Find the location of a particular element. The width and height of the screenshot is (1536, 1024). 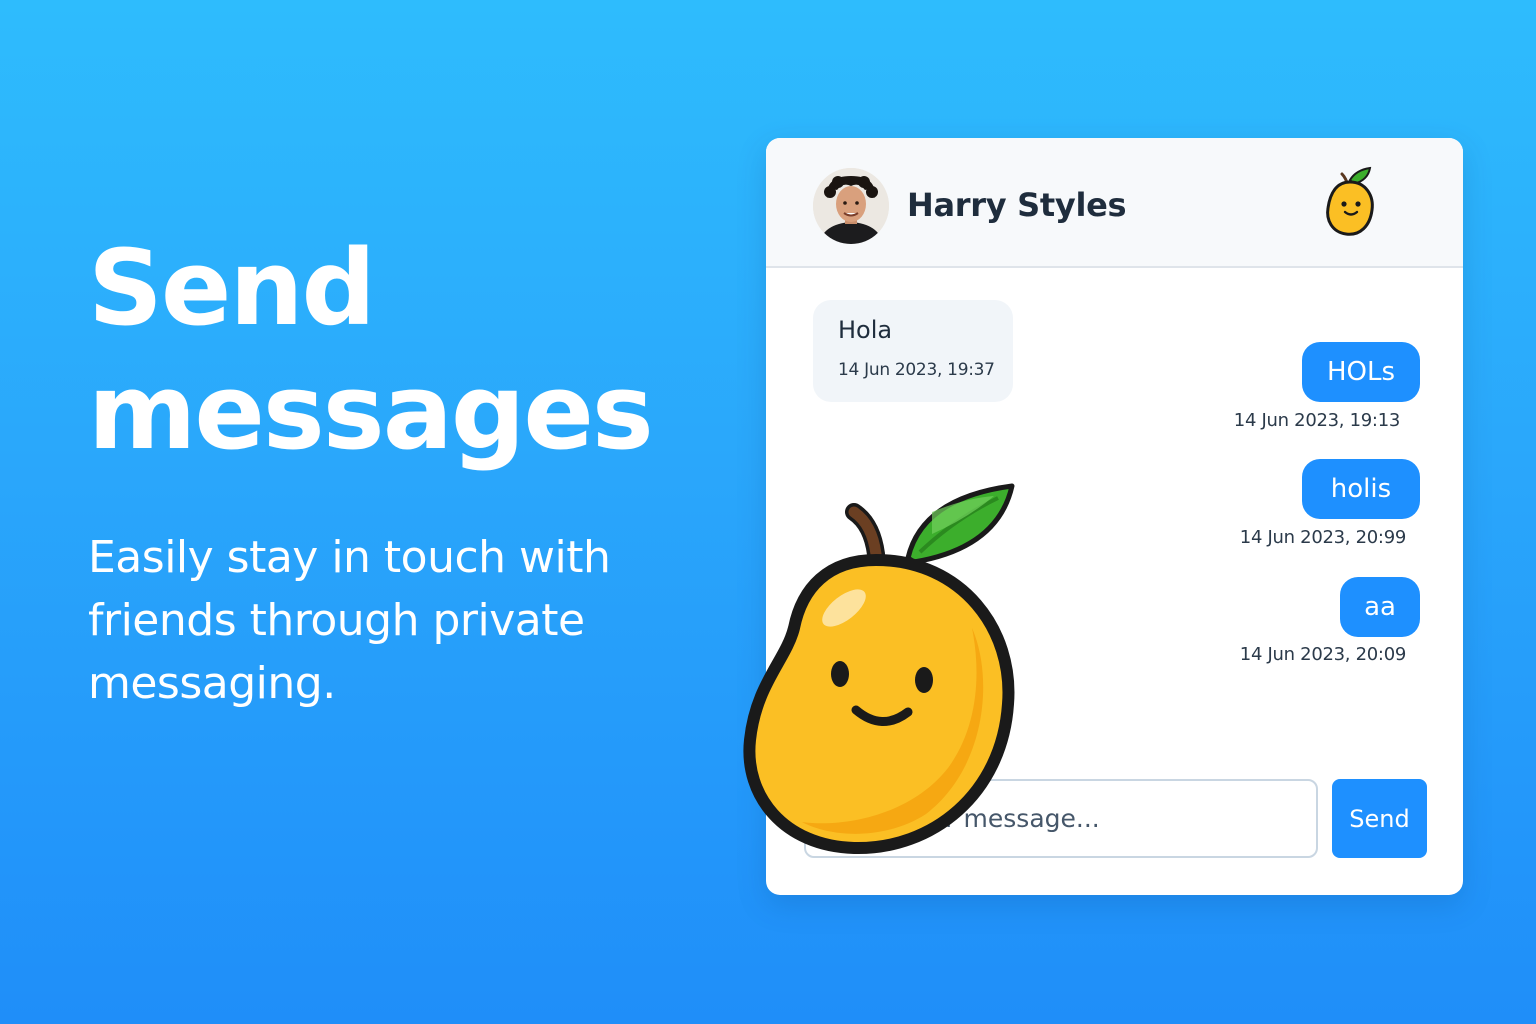

avatar is located at coordinates (851, 206).